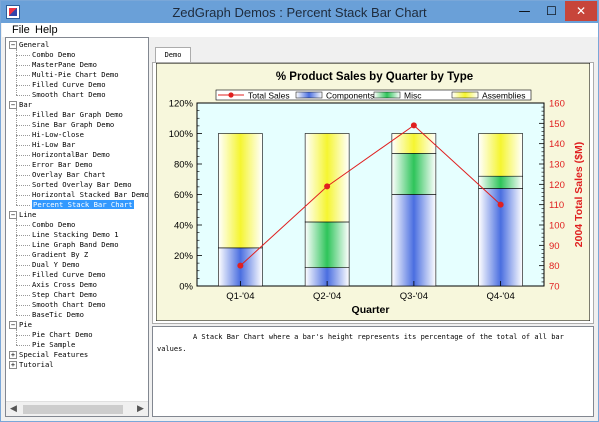 The height and width of the screenshot is (422, 599). What do you see at coordinates (62, 245) in the screenshot?
I see `tree-item: Line Graph Band Demo` at bounding box center [62, 245].